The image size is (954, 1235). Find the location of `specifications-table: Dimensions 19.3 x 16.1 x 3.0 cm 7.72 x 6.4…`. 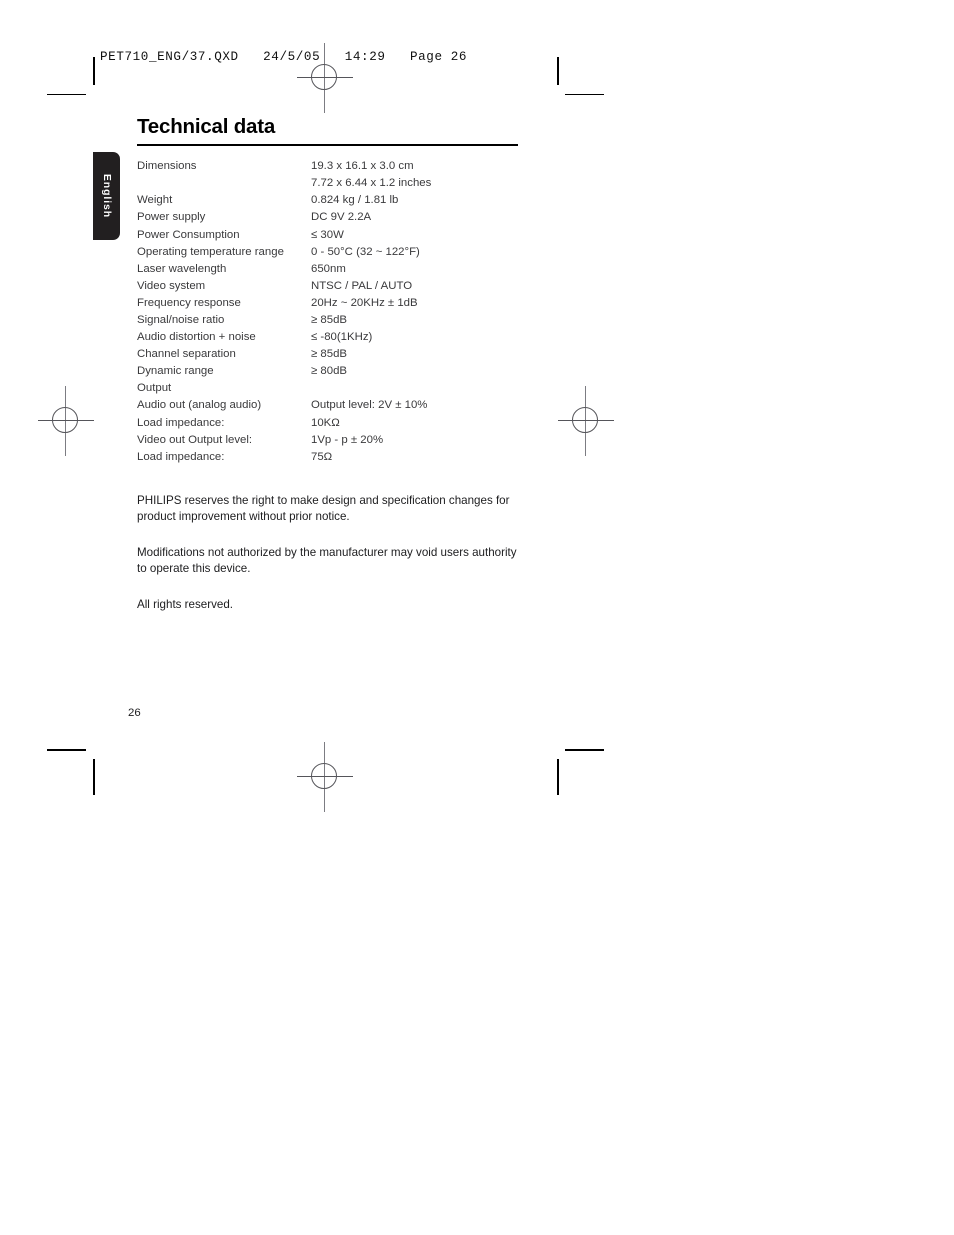

specifications-table: Dimensions 19.3 x 16.1 x 3.0 cm 7.72 x 6.4… is located at coordinates (334, 313).